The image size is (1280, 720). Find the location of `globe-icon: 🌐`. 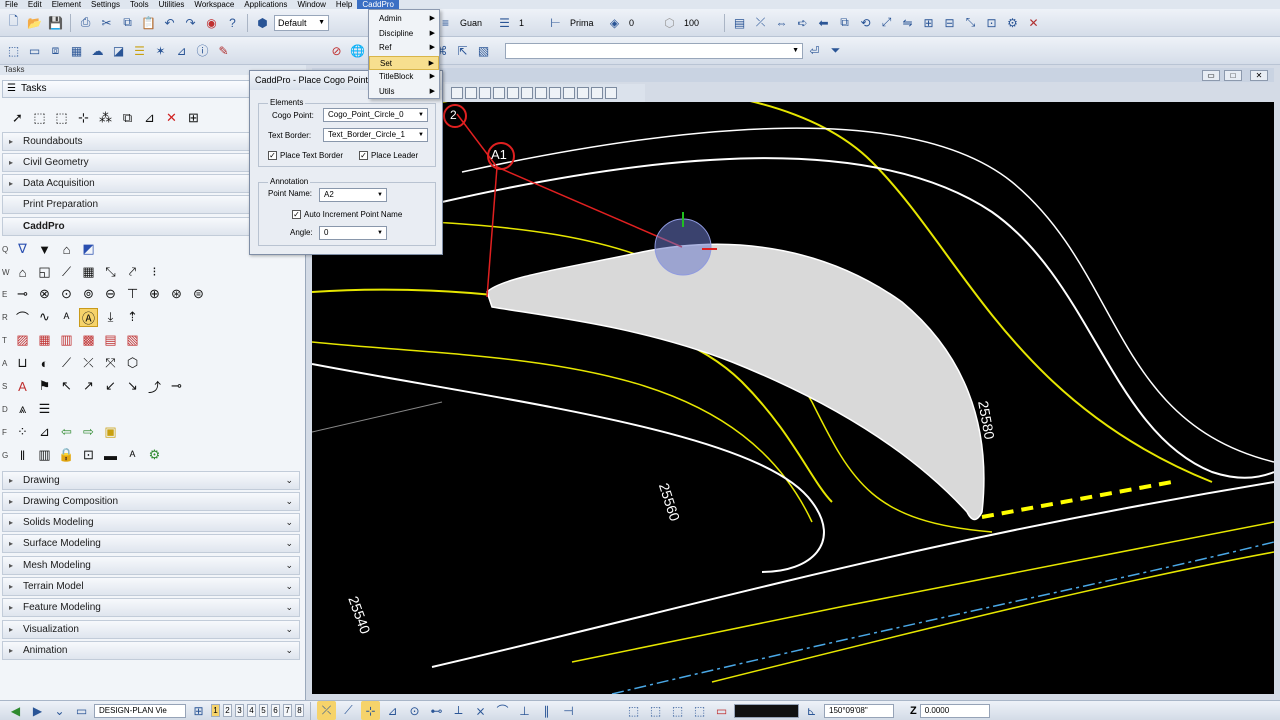

globe-icon: 🌐 is located at coordinates (357, 50).